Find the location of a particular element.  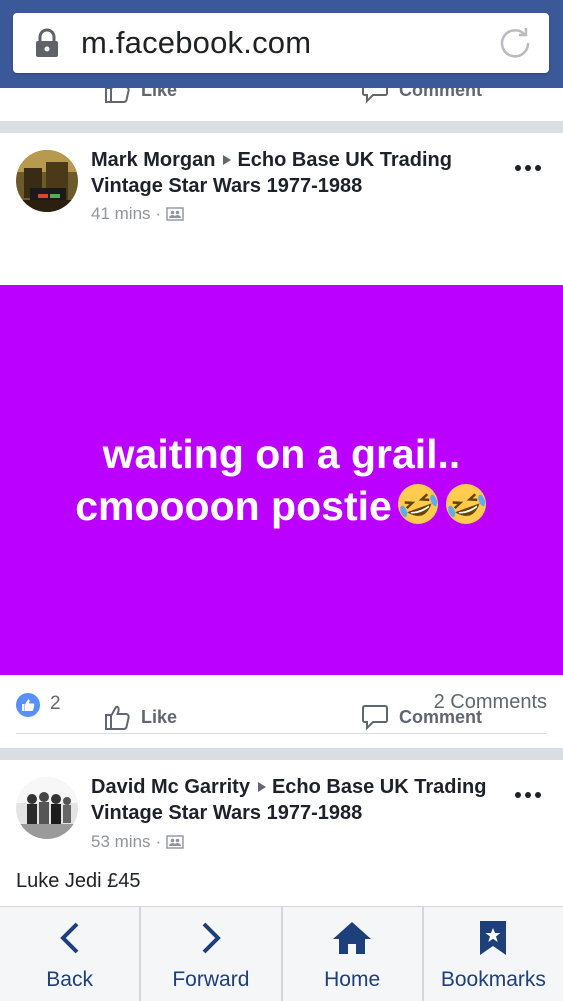

post-text: waiting on a grail.. cmoooon postie is located at coordinates (281, 480).